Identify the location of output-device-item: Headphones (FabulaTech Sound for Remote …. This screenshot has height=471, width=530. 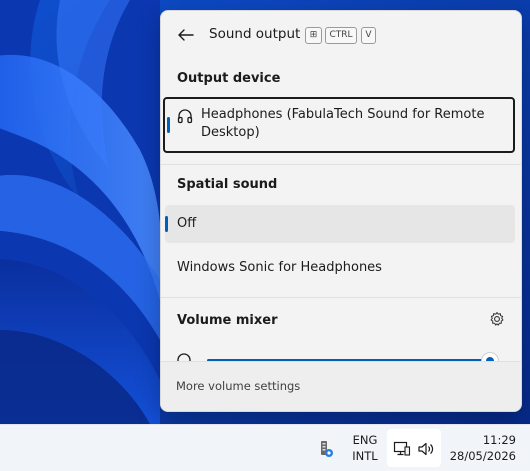
(339, 125).